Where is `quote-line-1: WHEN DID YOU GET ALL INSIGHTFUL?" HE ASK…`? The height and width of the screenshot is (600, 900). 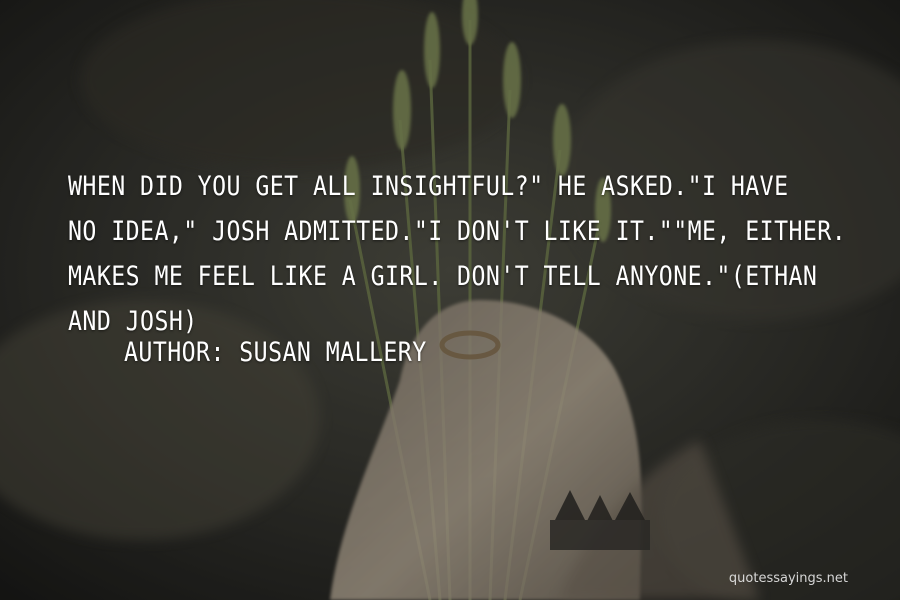
quote-line-1: WHEN DID YOU GET ALL INSIGHTFUL?" HE ASK… is located at coordinates (428, 186).